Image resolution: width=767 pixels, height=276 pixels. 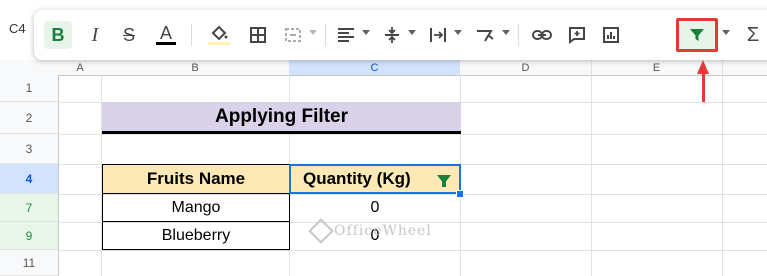 What do you see at coordinates (166, 43) in the screenshot?
I see `text-color-bar` at bounding box center [166, 43].